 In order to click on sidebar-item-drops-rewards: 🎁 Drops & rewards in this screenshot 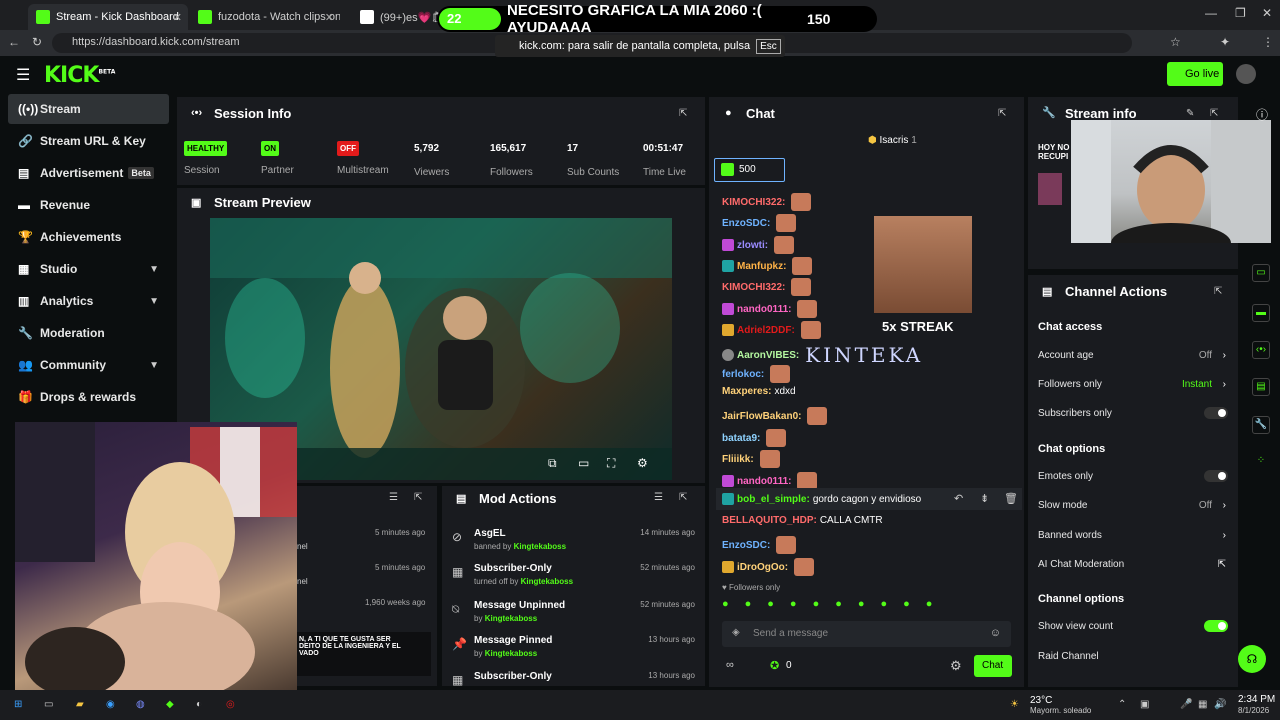, I will do `click(88, 397)`.